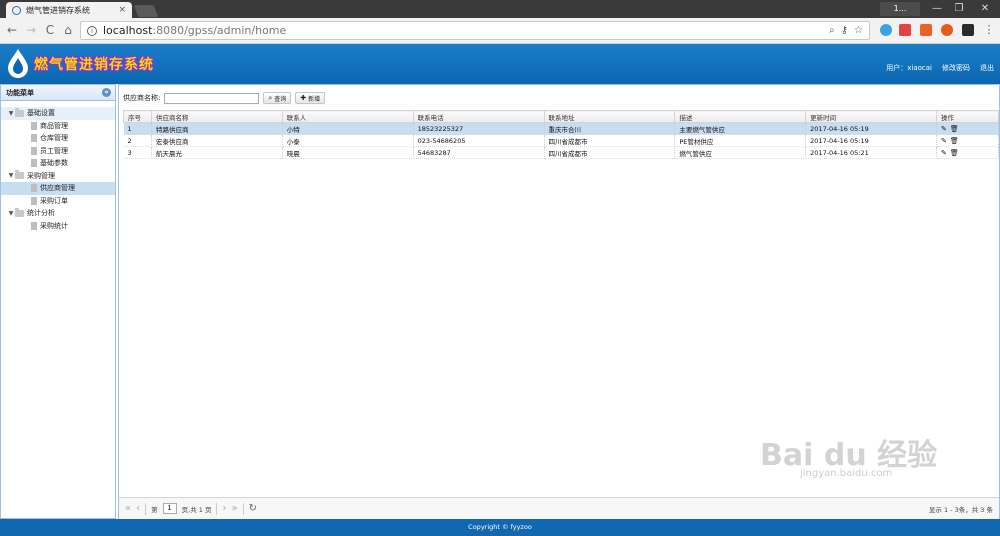 This screenshot has width=1000, height=536. I want to click on menu-item-parameters: 基础参数, so click(58, 163).